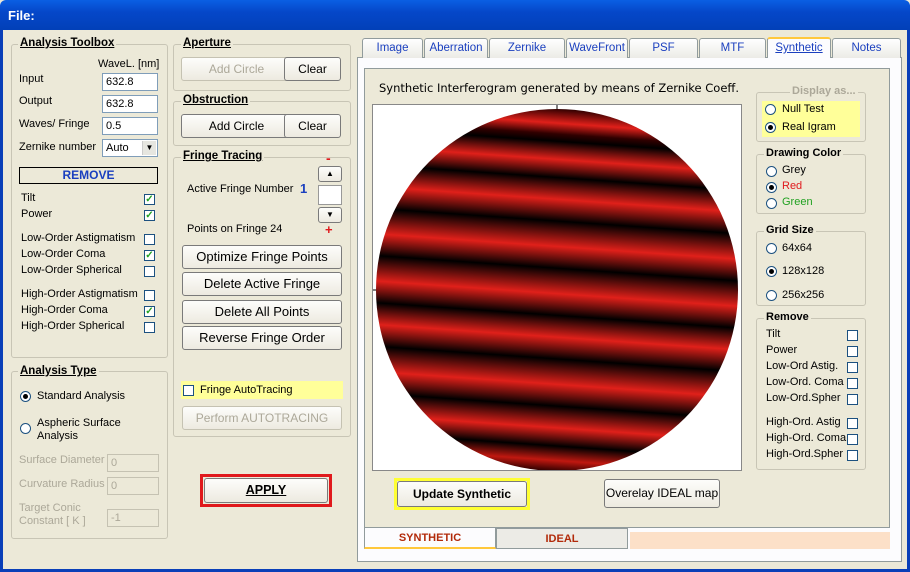 This screenshot has width=910, height=572. What do you see at coordinates (129, 64) in the screenshot?
I see `wavel-header: WaveL. [nm]` at bounding box center [129, 64].